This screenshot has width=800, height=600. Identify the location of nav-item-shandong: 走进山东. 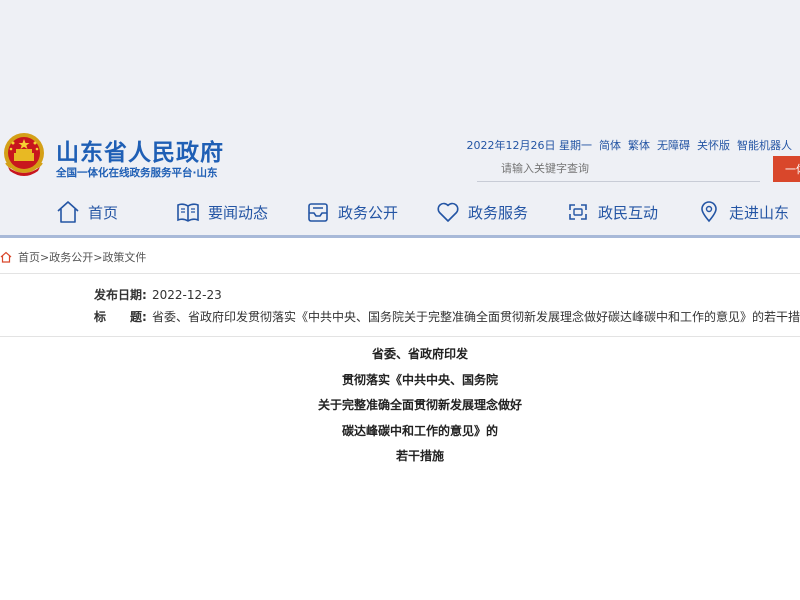
(743, 212).